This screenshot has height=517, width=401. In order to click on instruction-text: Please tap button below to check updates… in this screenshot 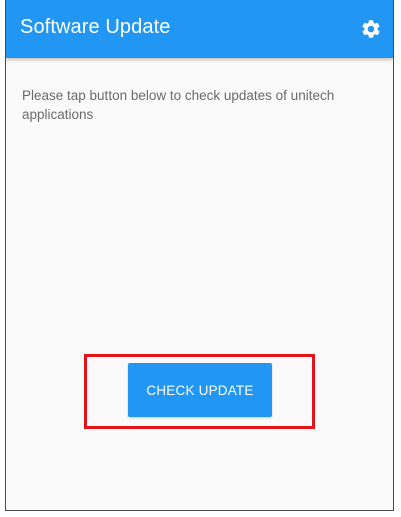, I will do `click(178, 105)`.